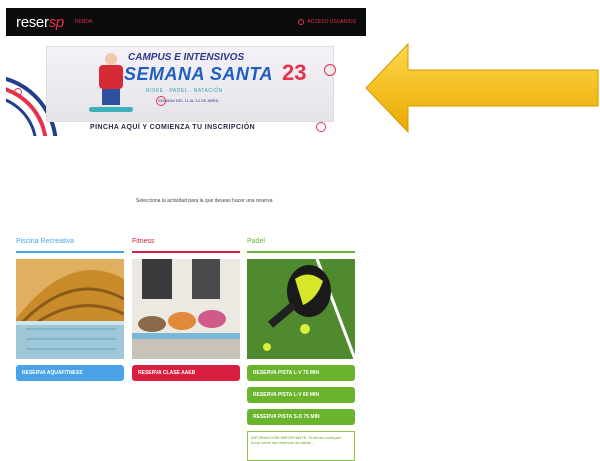 The image size is (600, 461). I want to click on reserve-court-60-weekday-button: RESERVA PISTA L-V 60 MIN, so click(301, 395).